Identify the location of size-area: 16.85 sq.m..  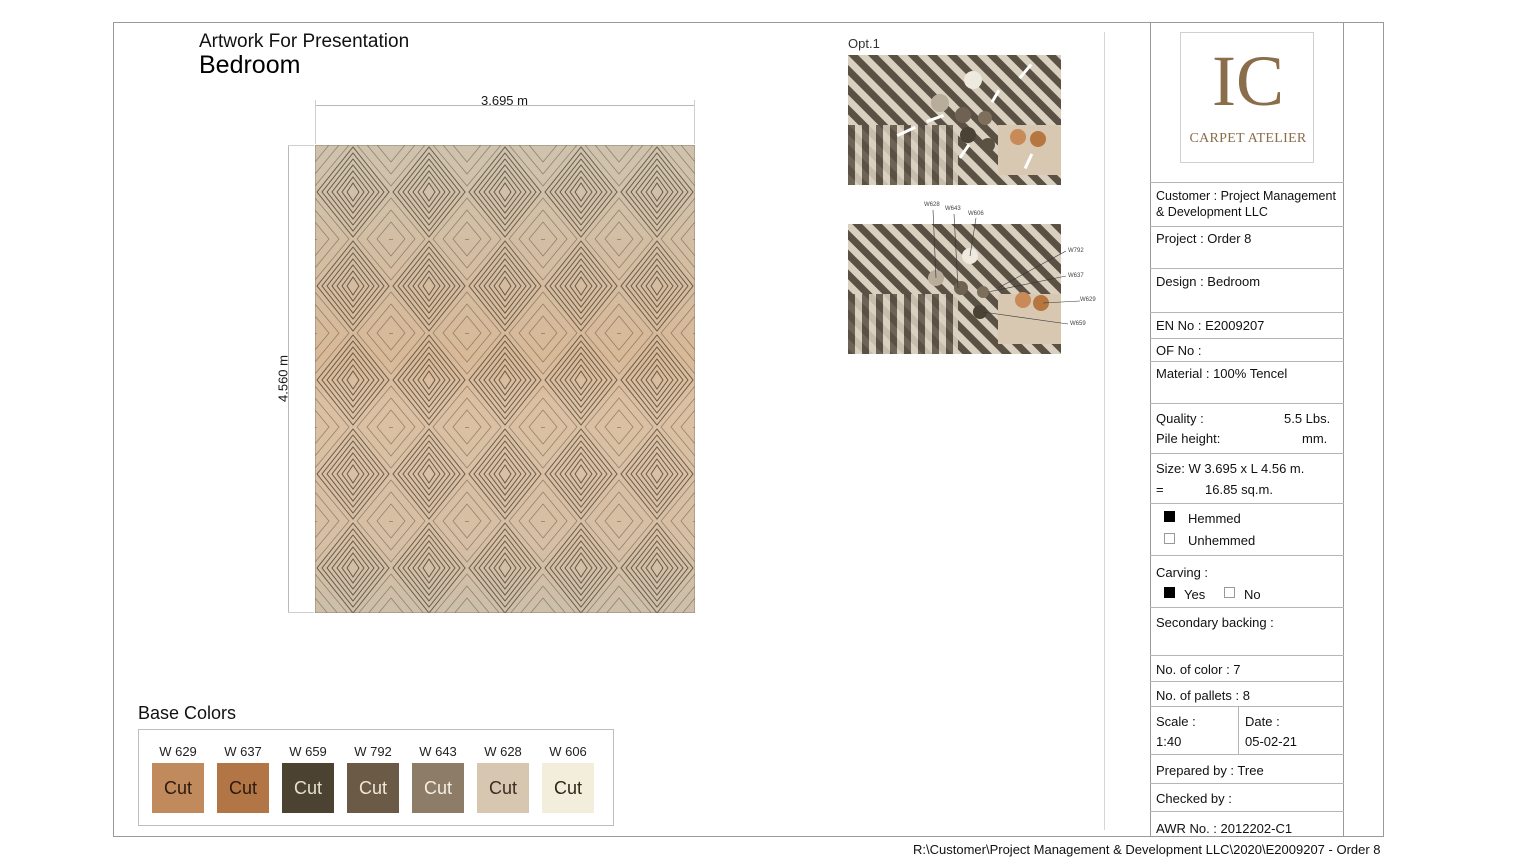
(1239, 489).